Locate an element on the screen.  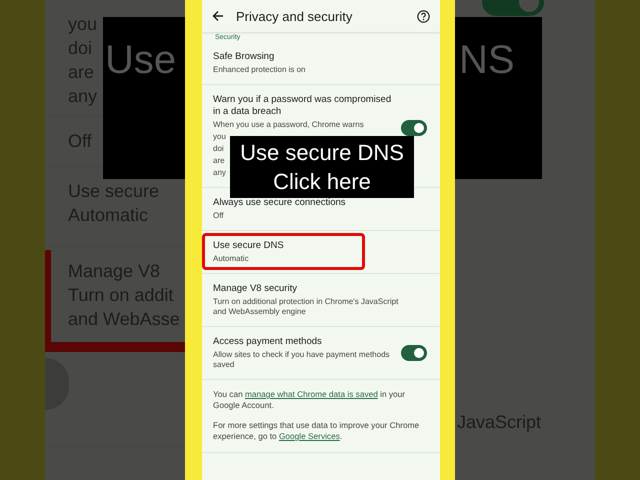
setting-title: Manage V8 security is located at coordinates (255, 289).